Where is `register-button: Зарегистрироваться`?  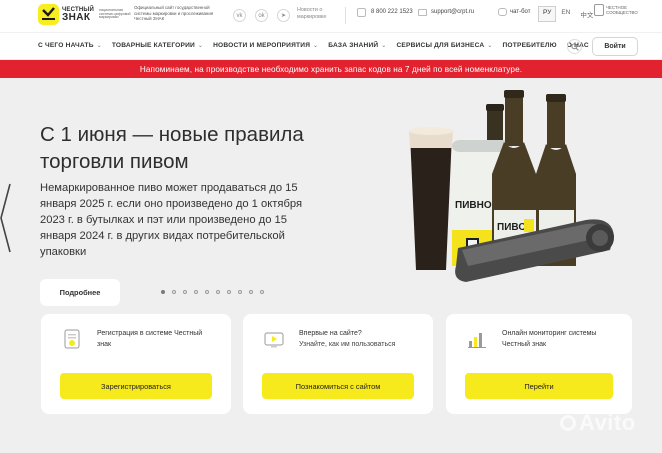 register-button: Зарегистрироваться is located at coordinates (136, 386).